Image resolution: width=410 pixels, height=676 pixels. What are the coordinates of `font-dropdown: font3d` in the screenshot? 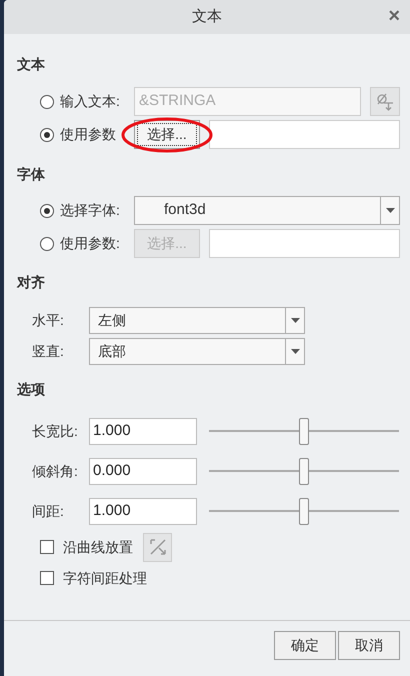 It's located at (267, 210).